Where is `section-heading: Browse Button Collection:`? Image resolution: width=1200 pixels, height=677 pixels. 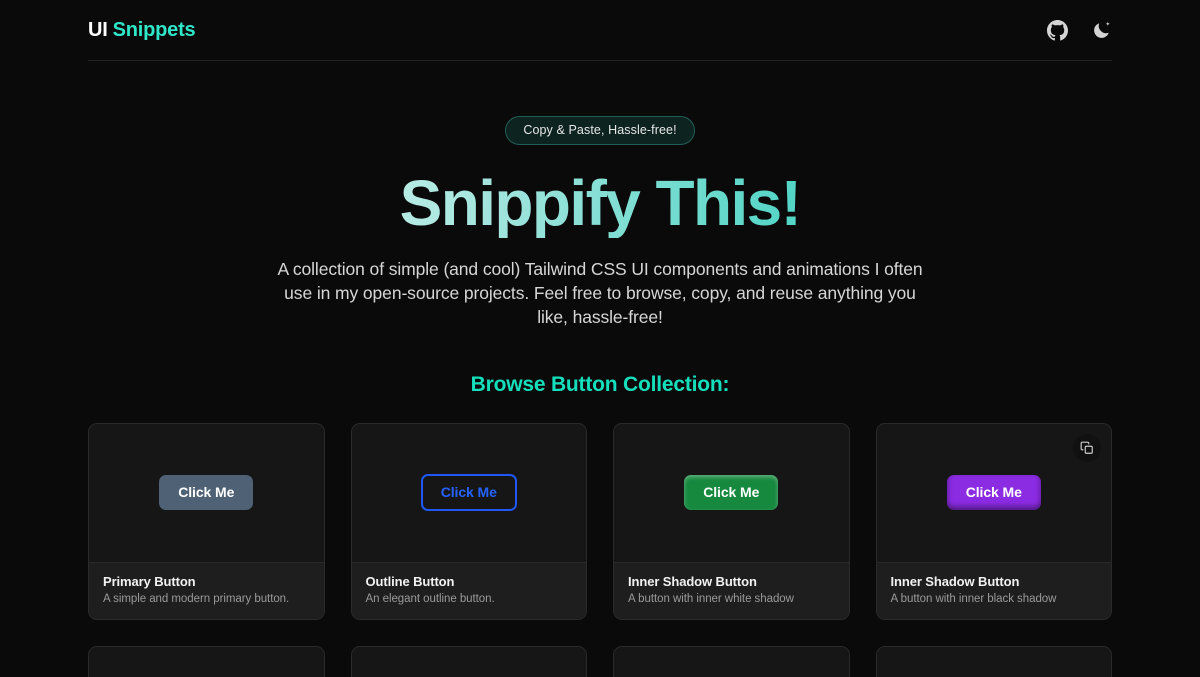
section-heading: Browse Button Collection: is located at coordinates (600, 384).